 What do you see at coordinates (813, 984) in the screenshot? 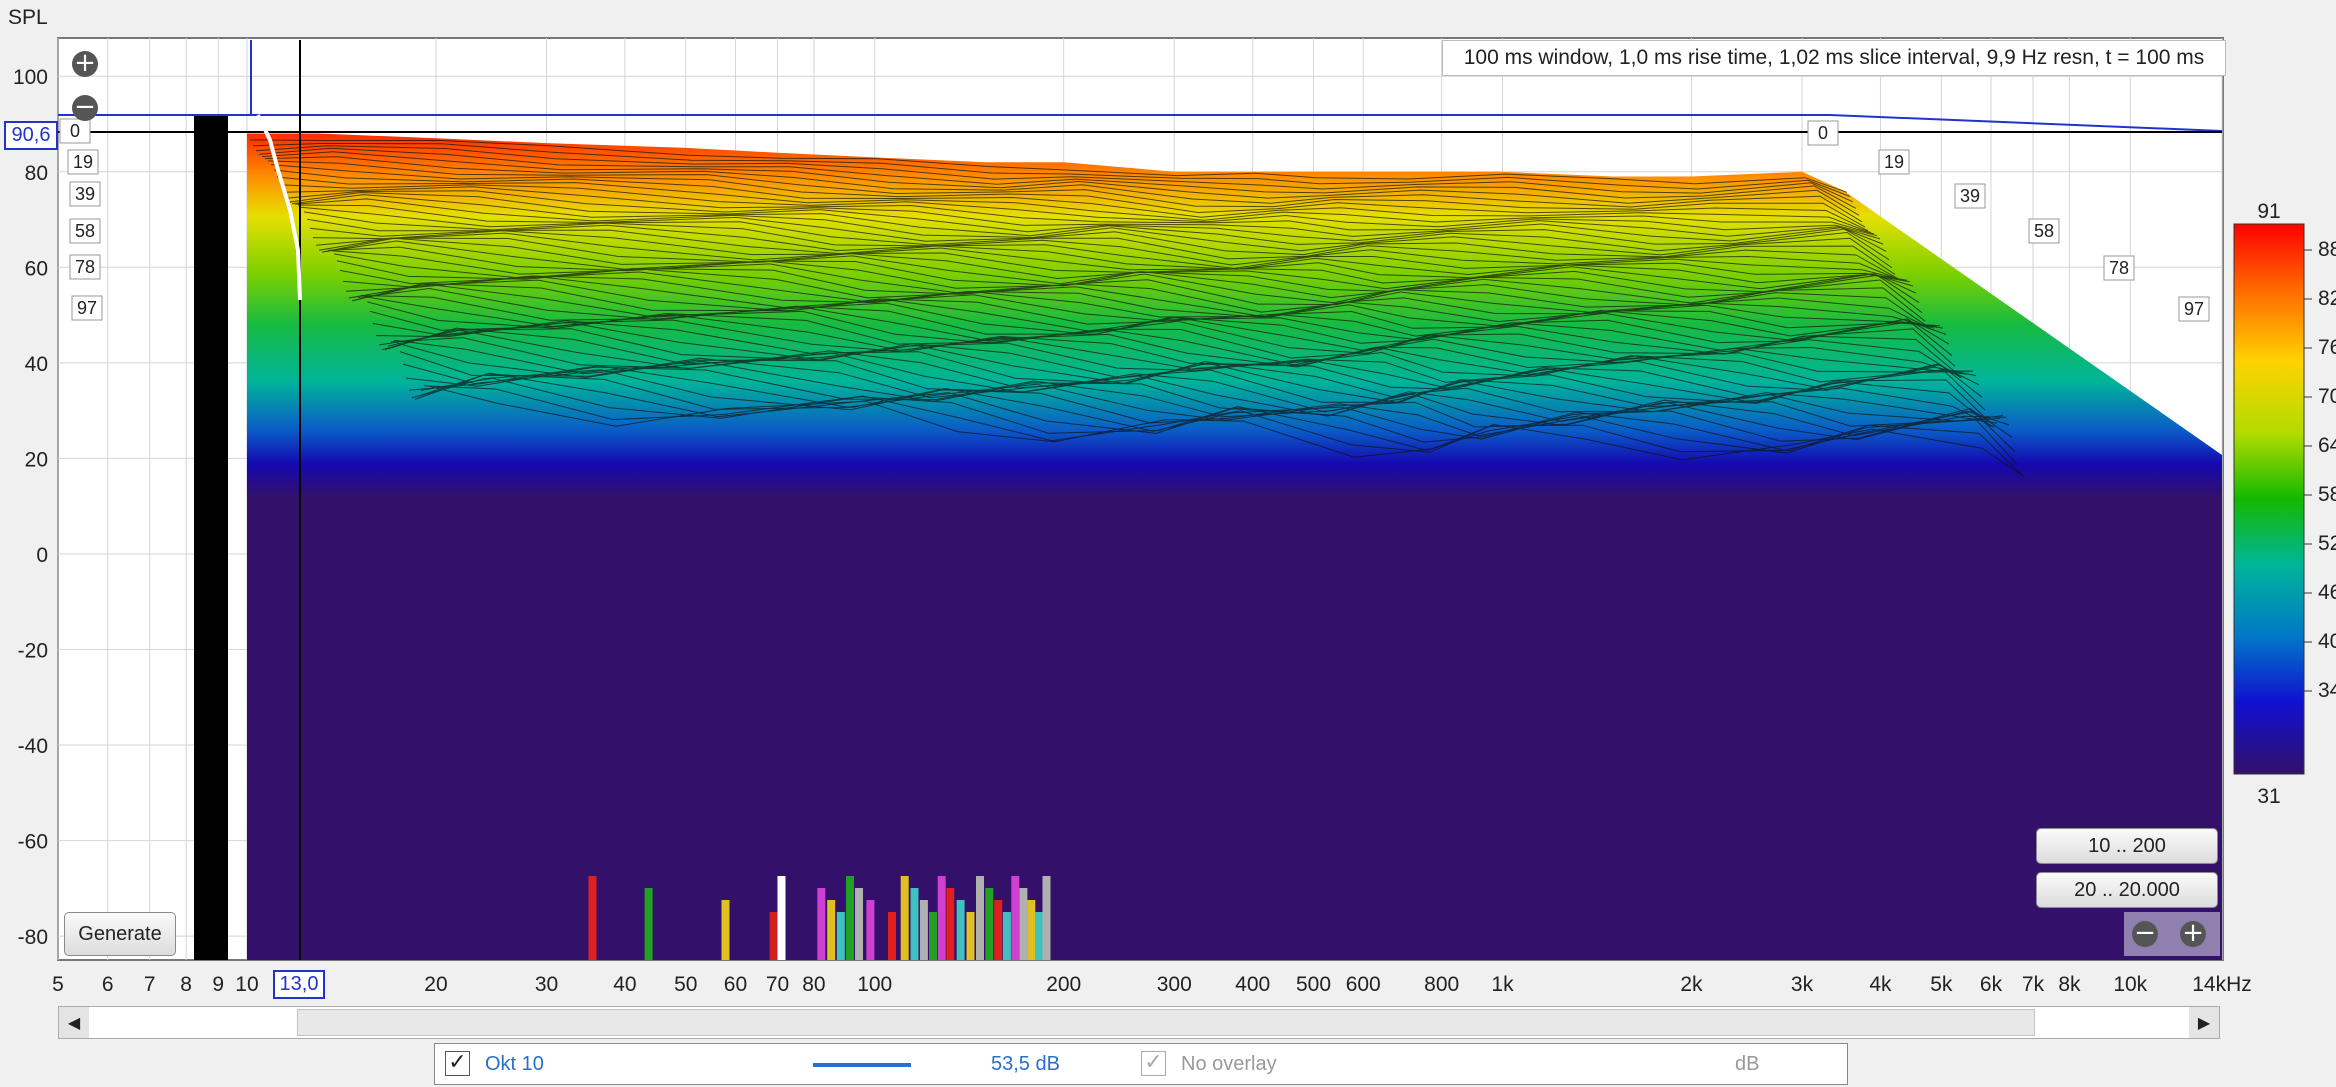
I see `x-tick-label: 80` at bounding box center [813, 984].